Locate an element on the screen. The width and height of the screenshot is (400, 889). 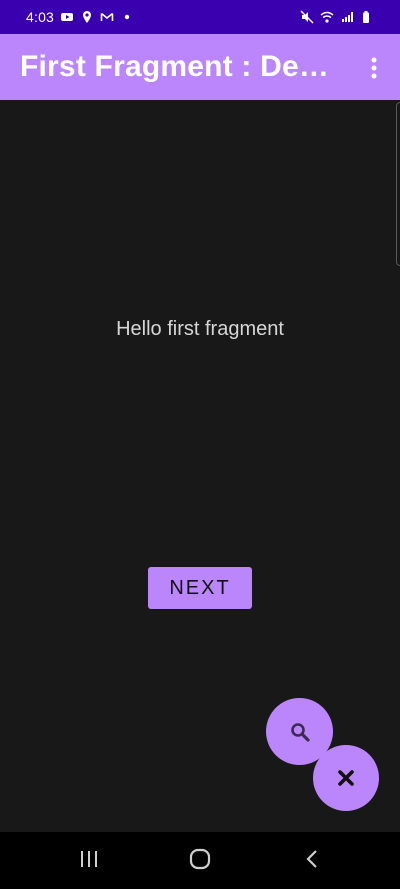
navigation-bar is located at coordinates (200, 860).